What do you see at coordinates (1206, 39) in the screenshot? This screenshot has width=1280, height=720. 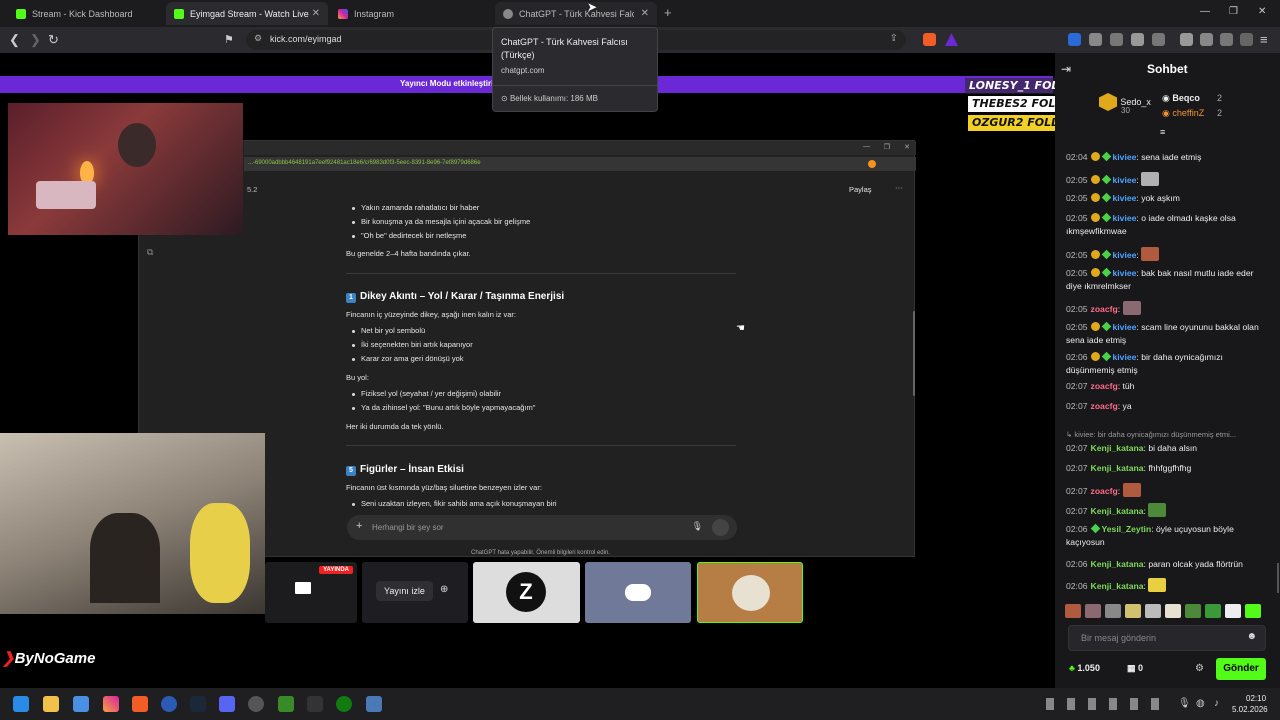 I see `wallet-icon` at bounding box center [1206, 39].